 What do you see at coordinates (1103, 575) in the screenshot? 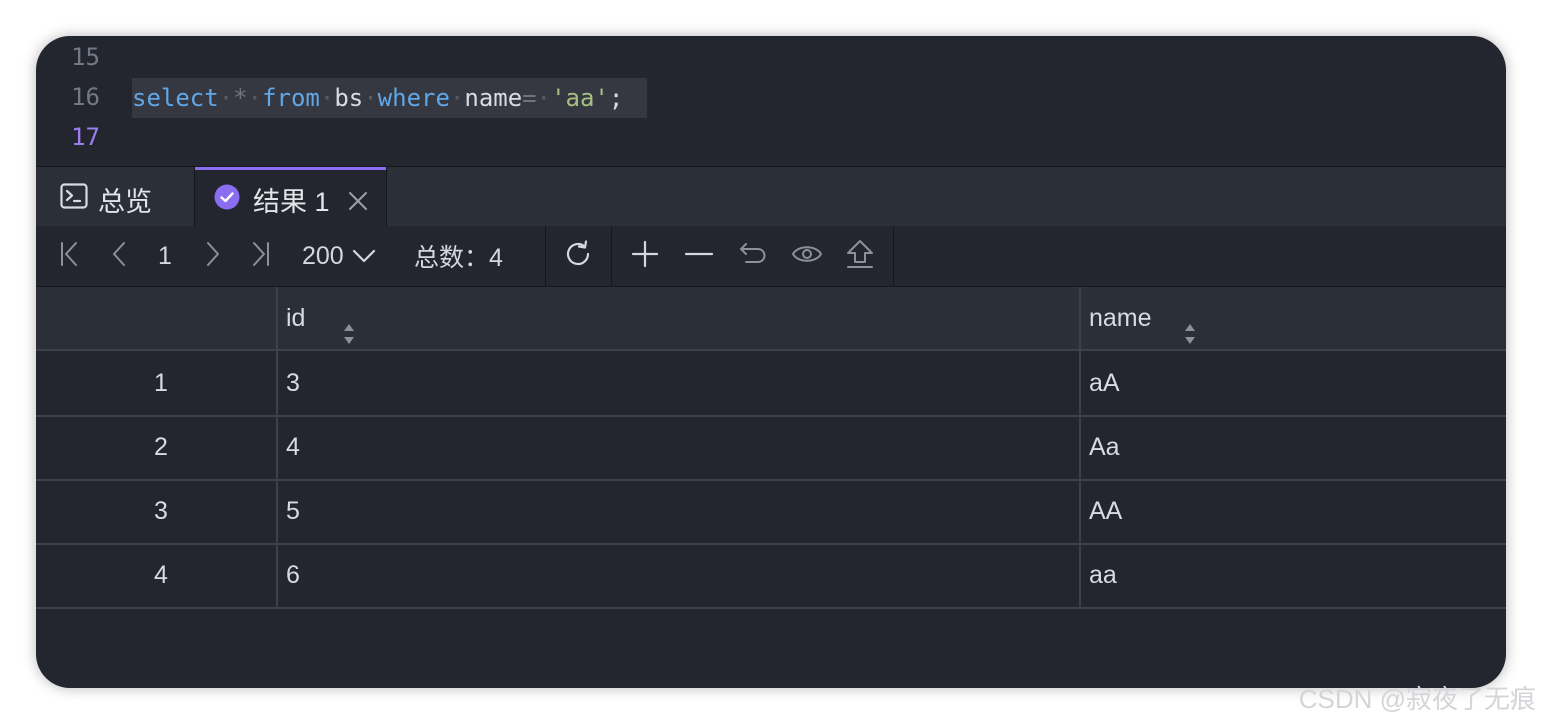
I see `cell-name: aa` at bounding box center [1103, 575].